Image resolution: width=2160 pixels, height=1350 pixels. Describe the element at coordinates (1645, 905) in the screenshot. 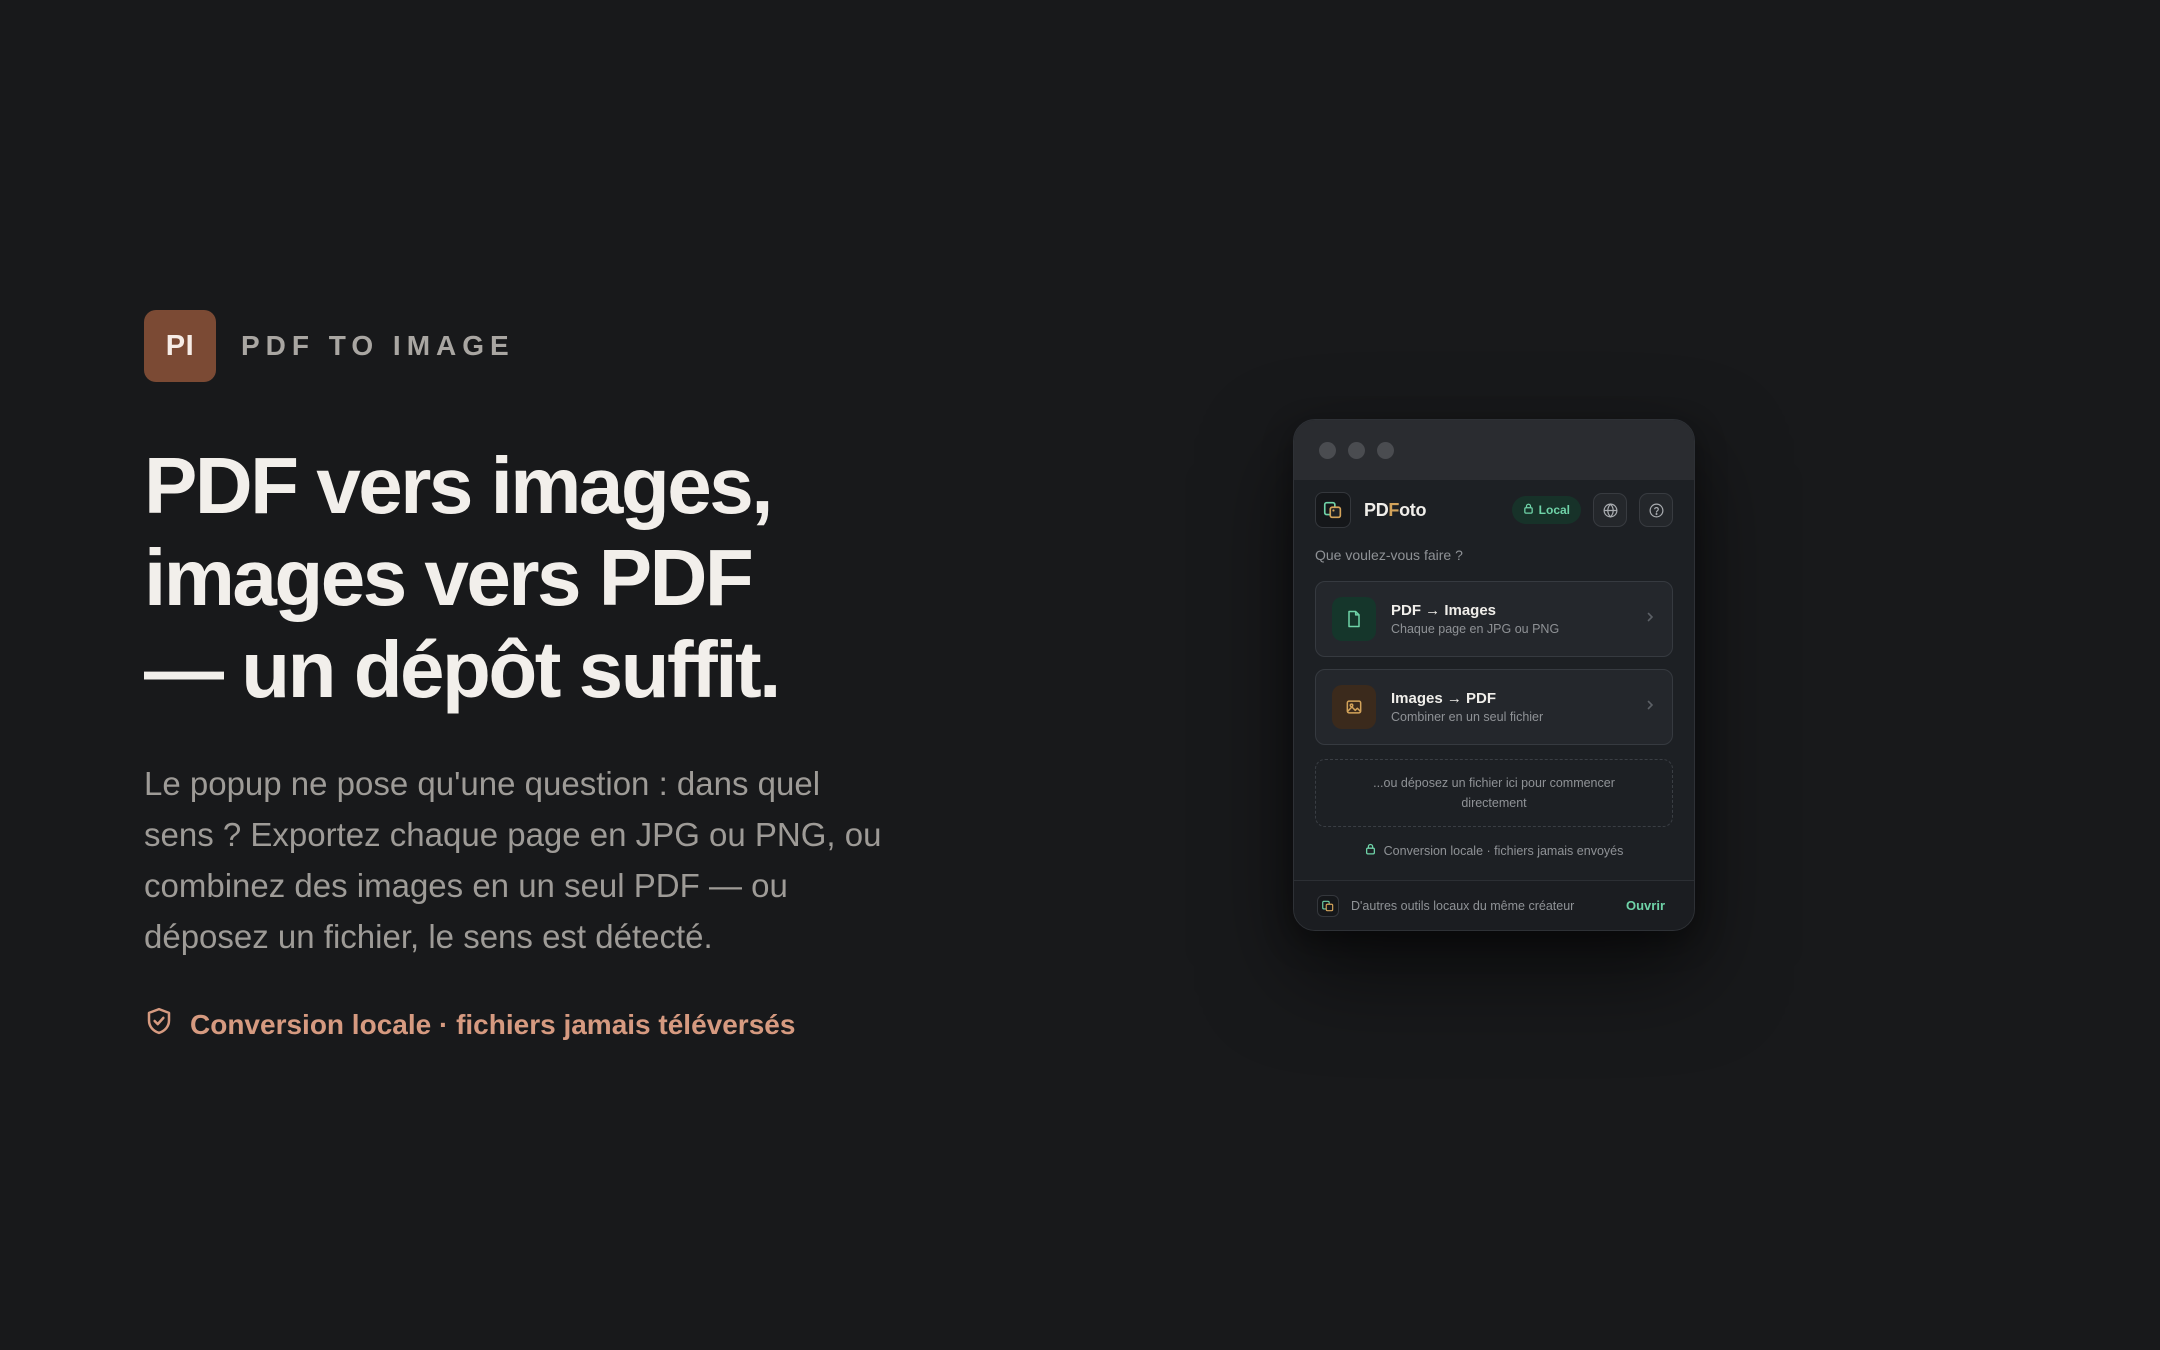

I see `footer-open-link: Ouvrir` at that location.